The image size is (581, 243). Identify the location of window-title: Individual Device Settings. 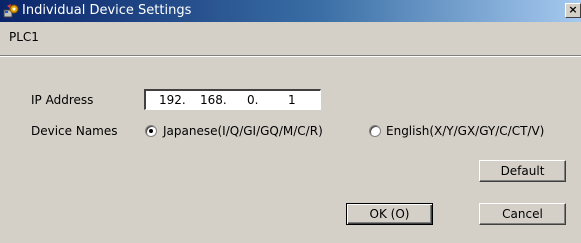
(107, 10).